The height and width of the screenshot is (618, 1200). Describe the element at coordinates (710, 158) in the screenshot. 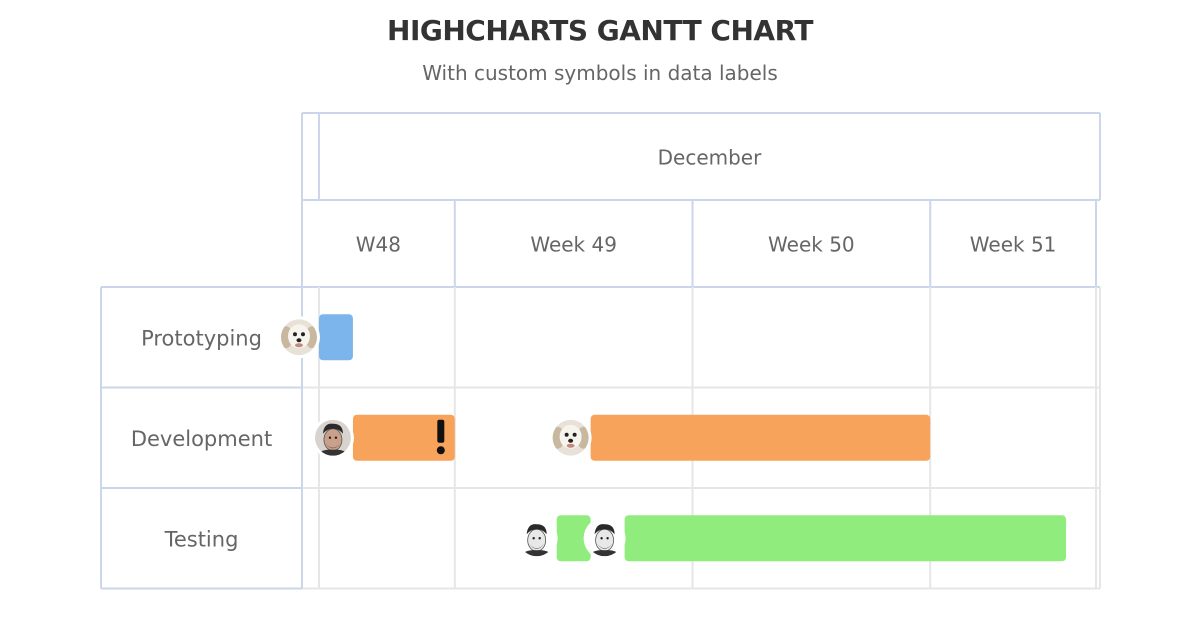

I see `month-label: December` at that location.